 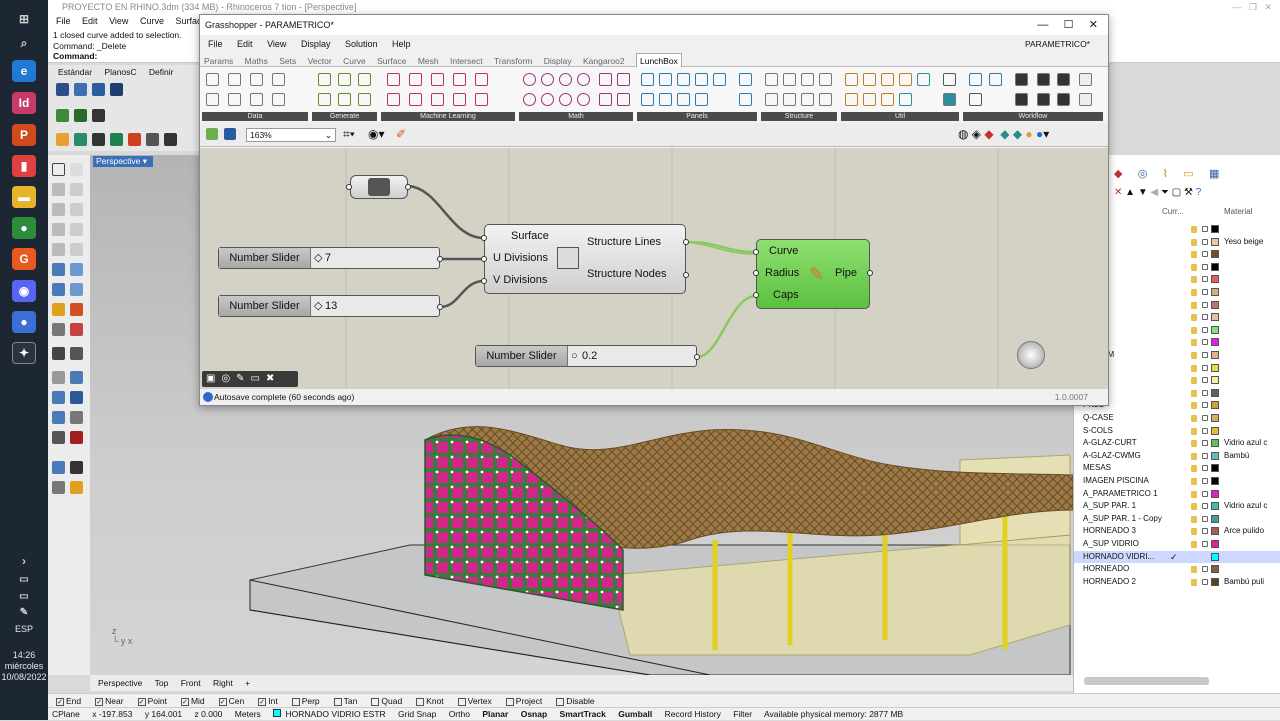 What do you see at coordinates (530, 236) in the screenshot?
I see `input-surface: Surface` at bounding box center [530, 236].